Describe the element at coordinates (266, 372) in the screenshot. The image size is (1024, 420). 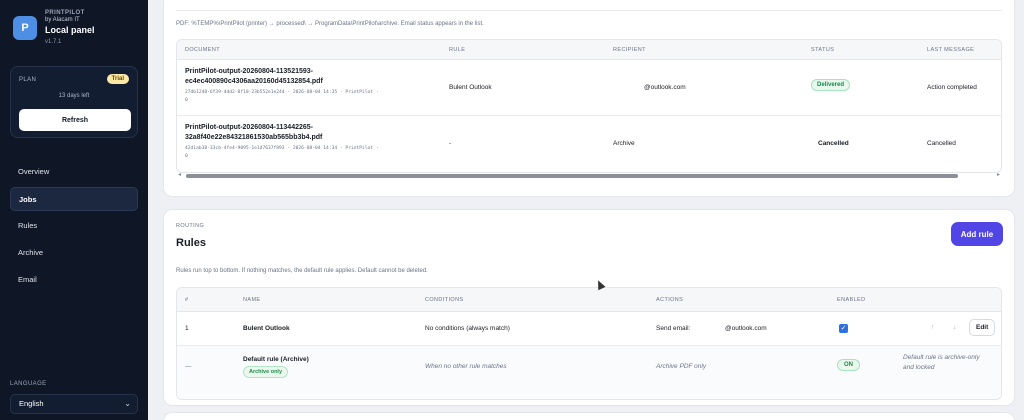
I see `archive-only-badge: Archive only` at that location.